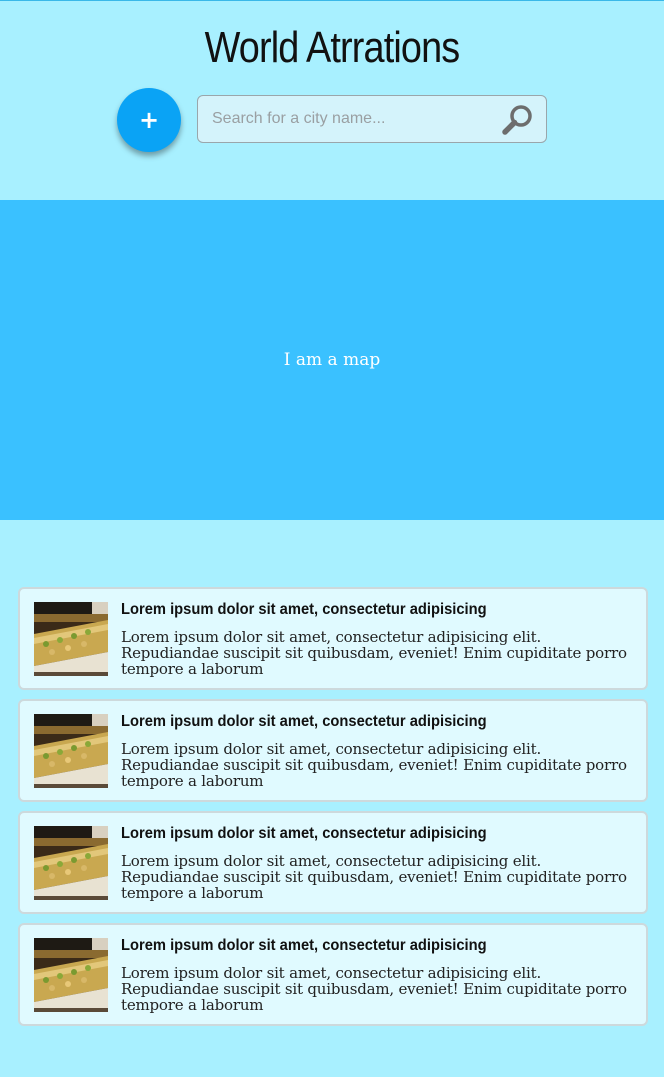 This screenshot has height=1077, width=664. What do you see at coordinates (332, 0) in the screenshot?
I see `top-border` at bounding box center [332, 0].